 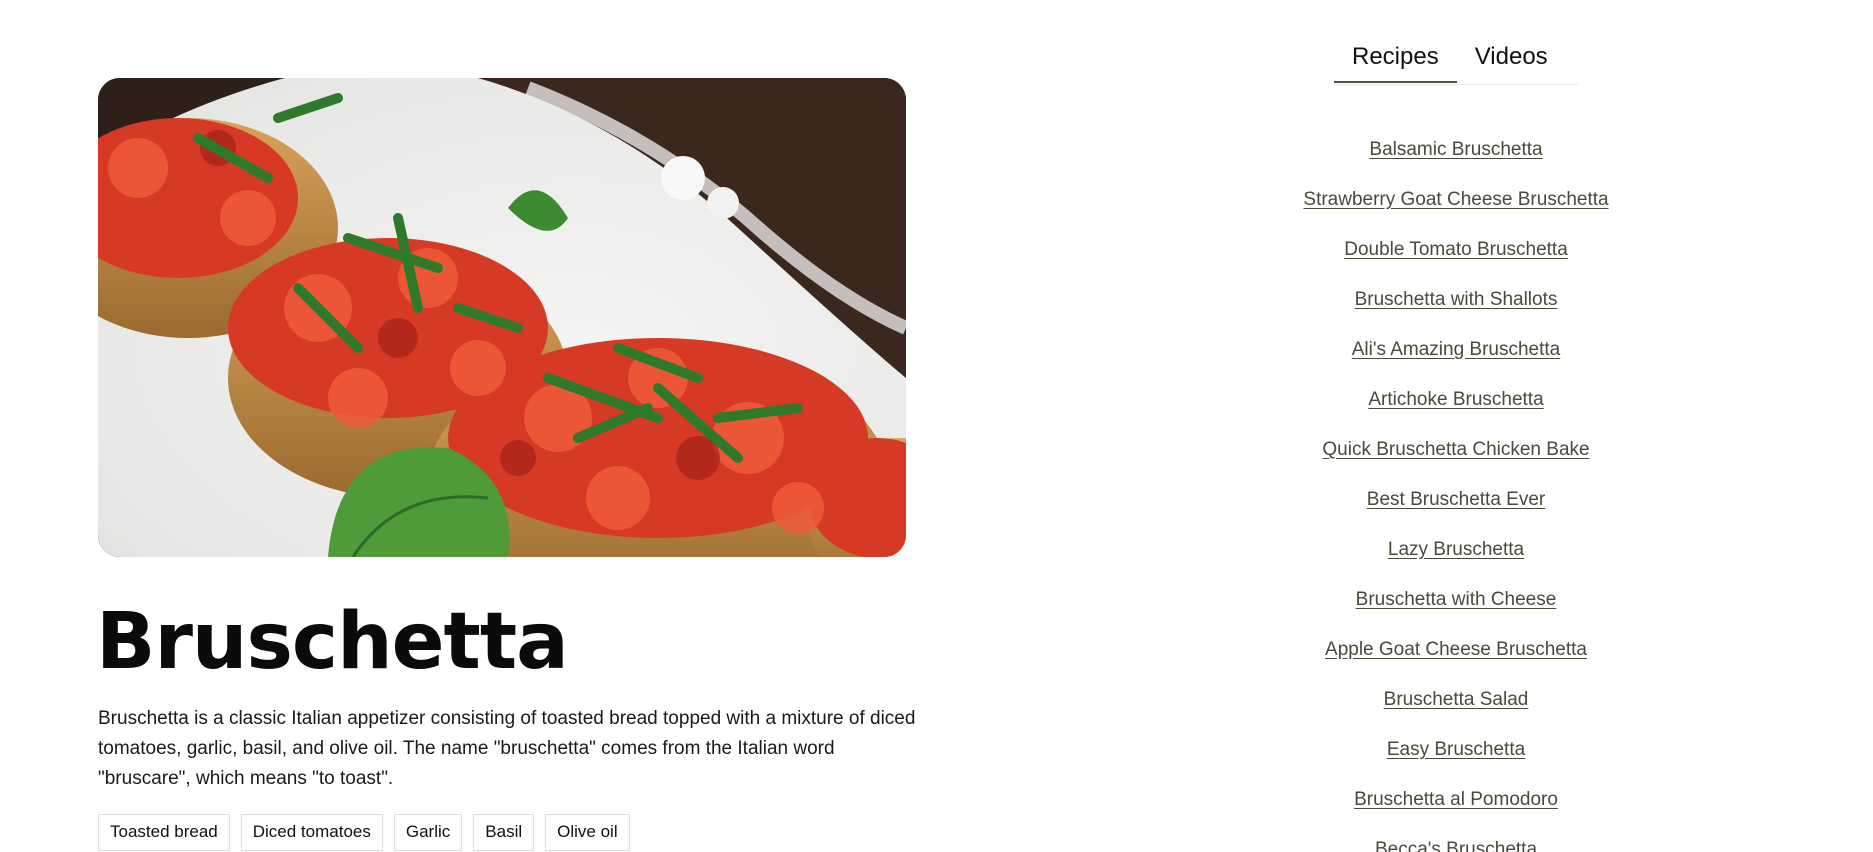 What do you see at coordinates (1456, 349) in the screenshot?
I see `recipe-link: Ali's Amazing Bruschetta` at bounding box center [1456, 349].